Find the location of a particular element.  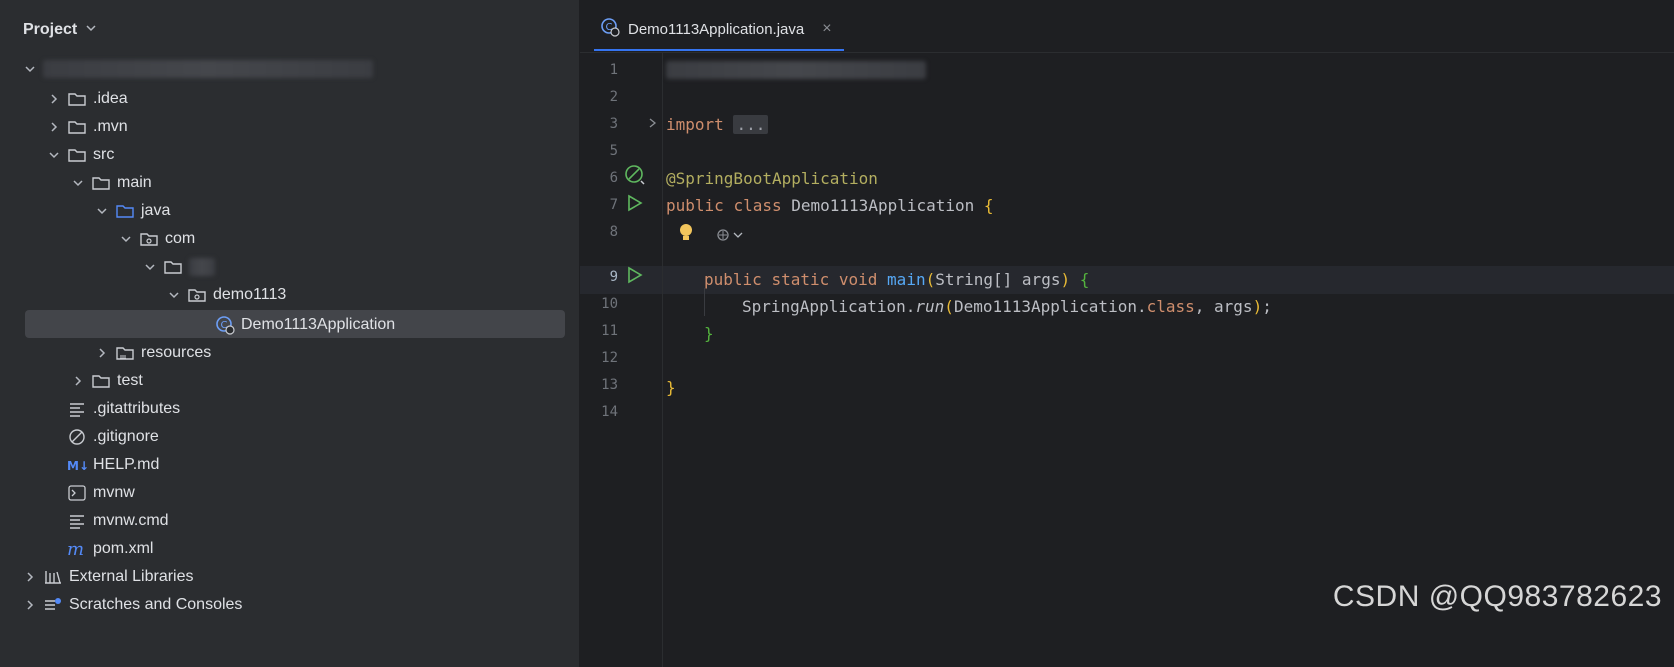

spring-bean-gutter-icon is located at coordinates (635, 177).